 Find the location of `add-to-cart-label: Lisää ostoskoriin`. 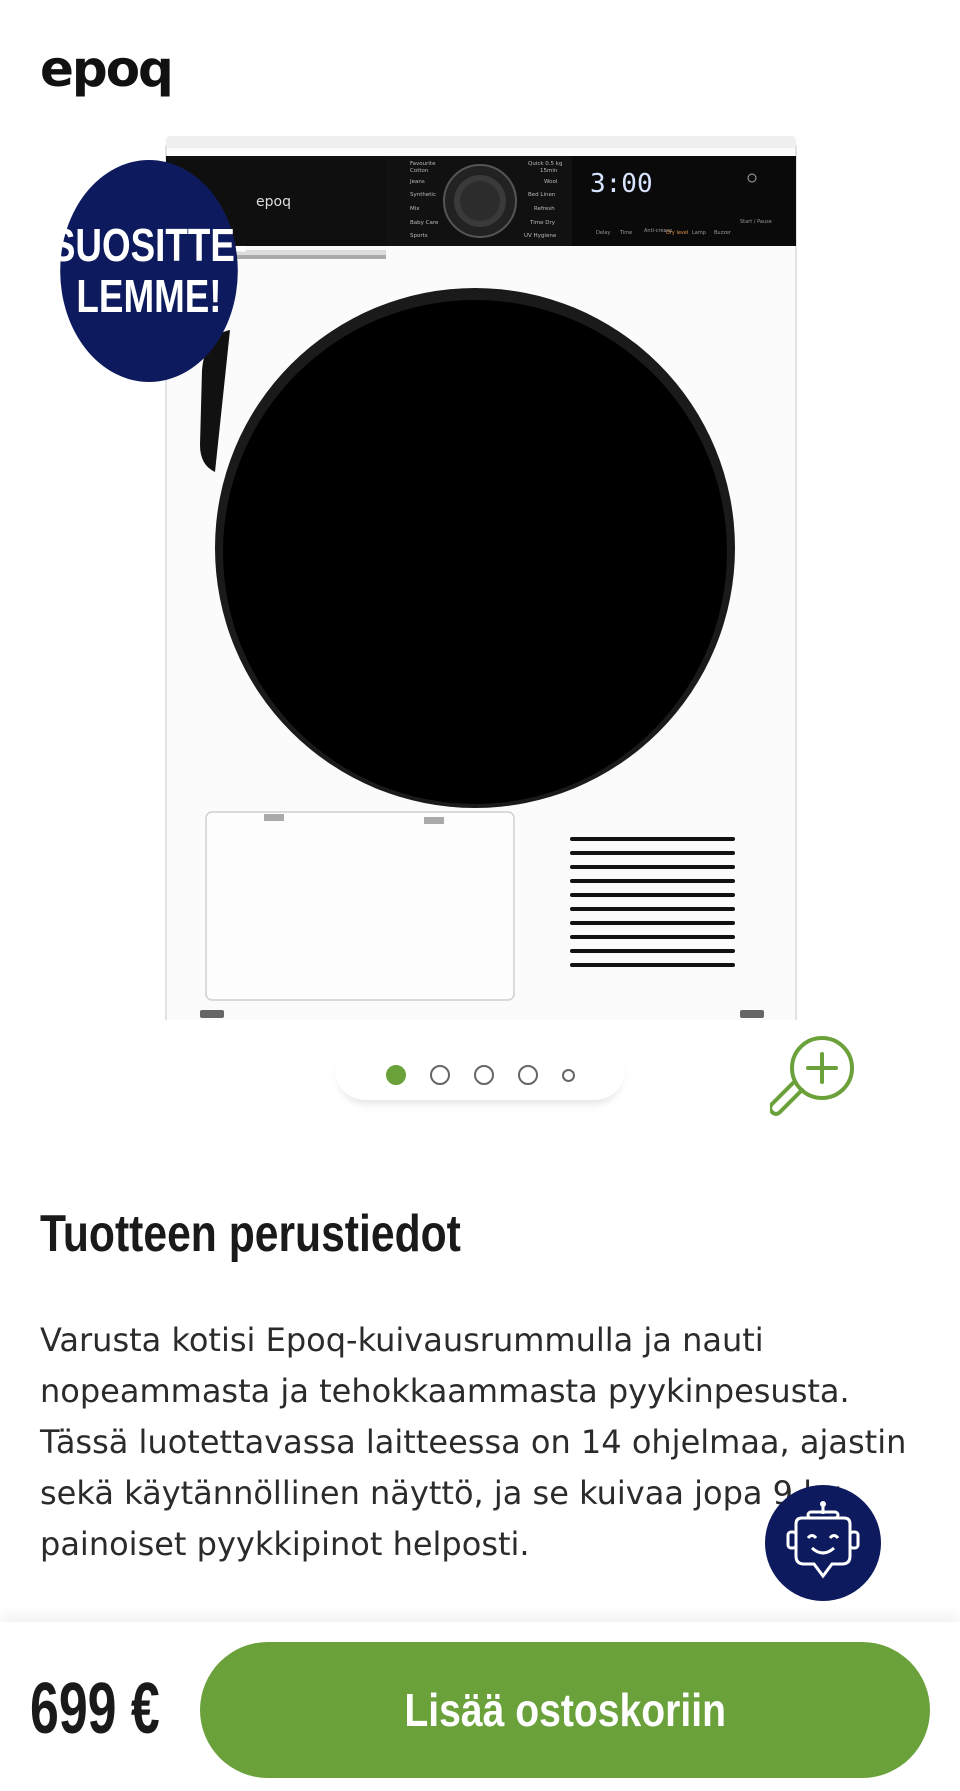

add-to-cart-label: Lisää ostoskoriin is located at coordinates (565, 1710).